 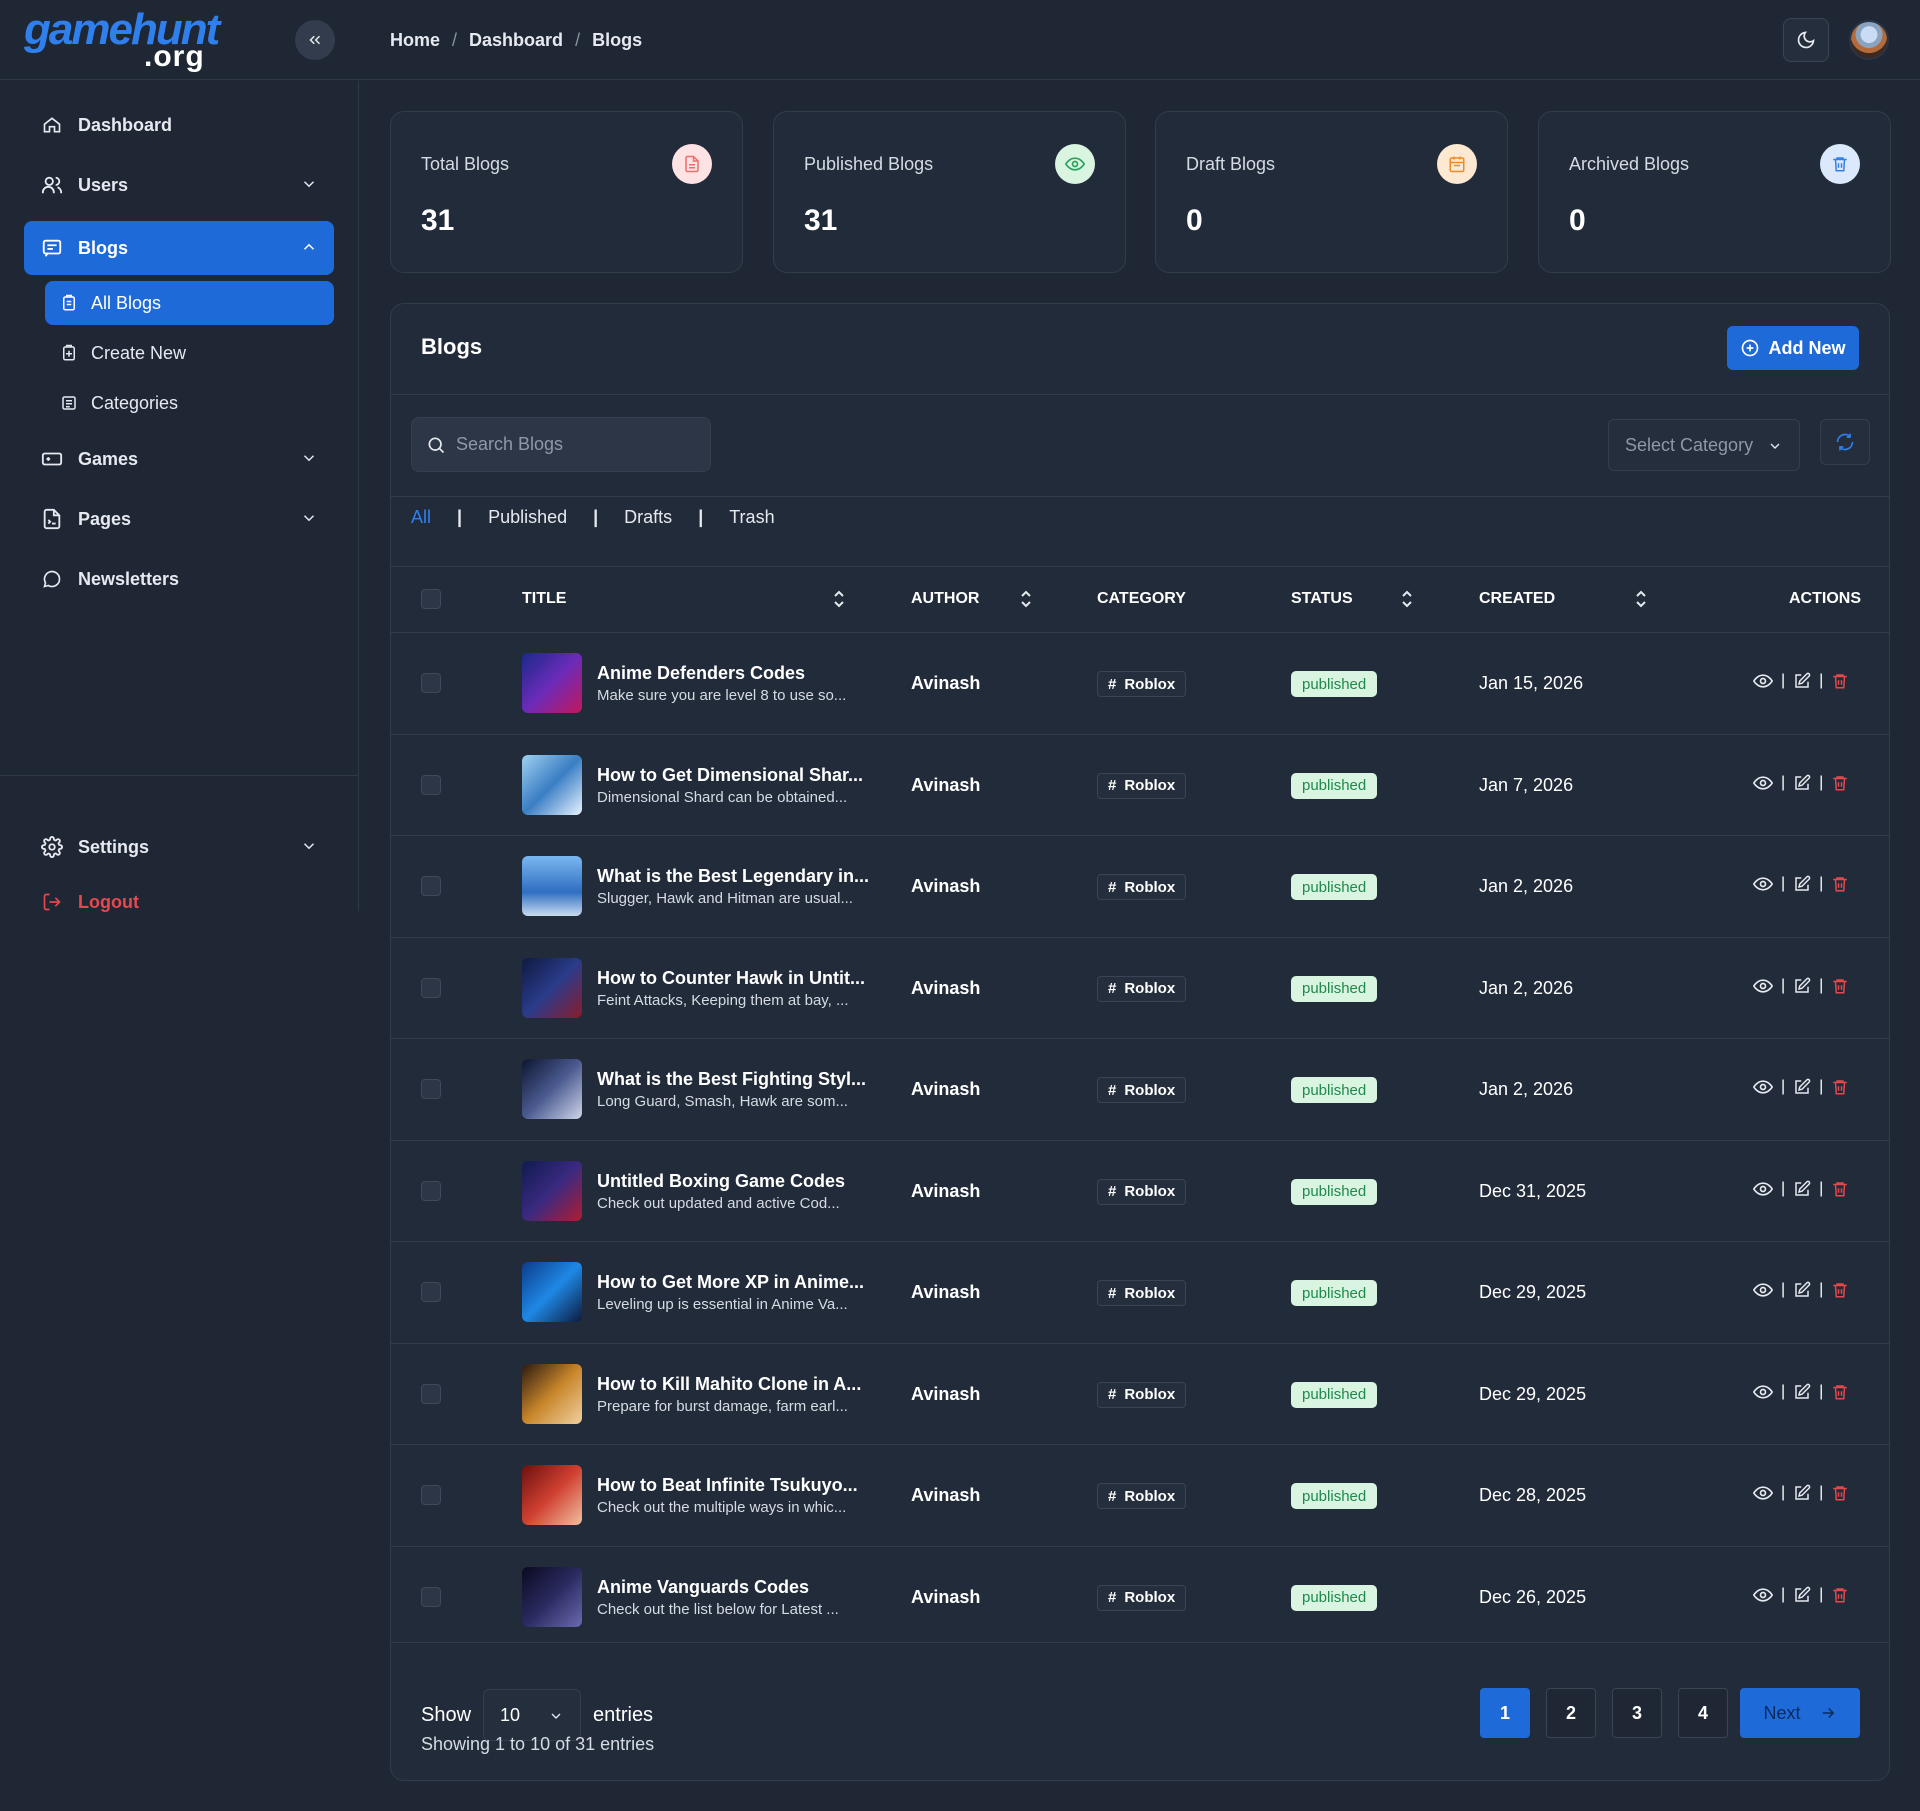 I want to click on sidebar-subitem-categories: Categories, so click(x=189, y=403).